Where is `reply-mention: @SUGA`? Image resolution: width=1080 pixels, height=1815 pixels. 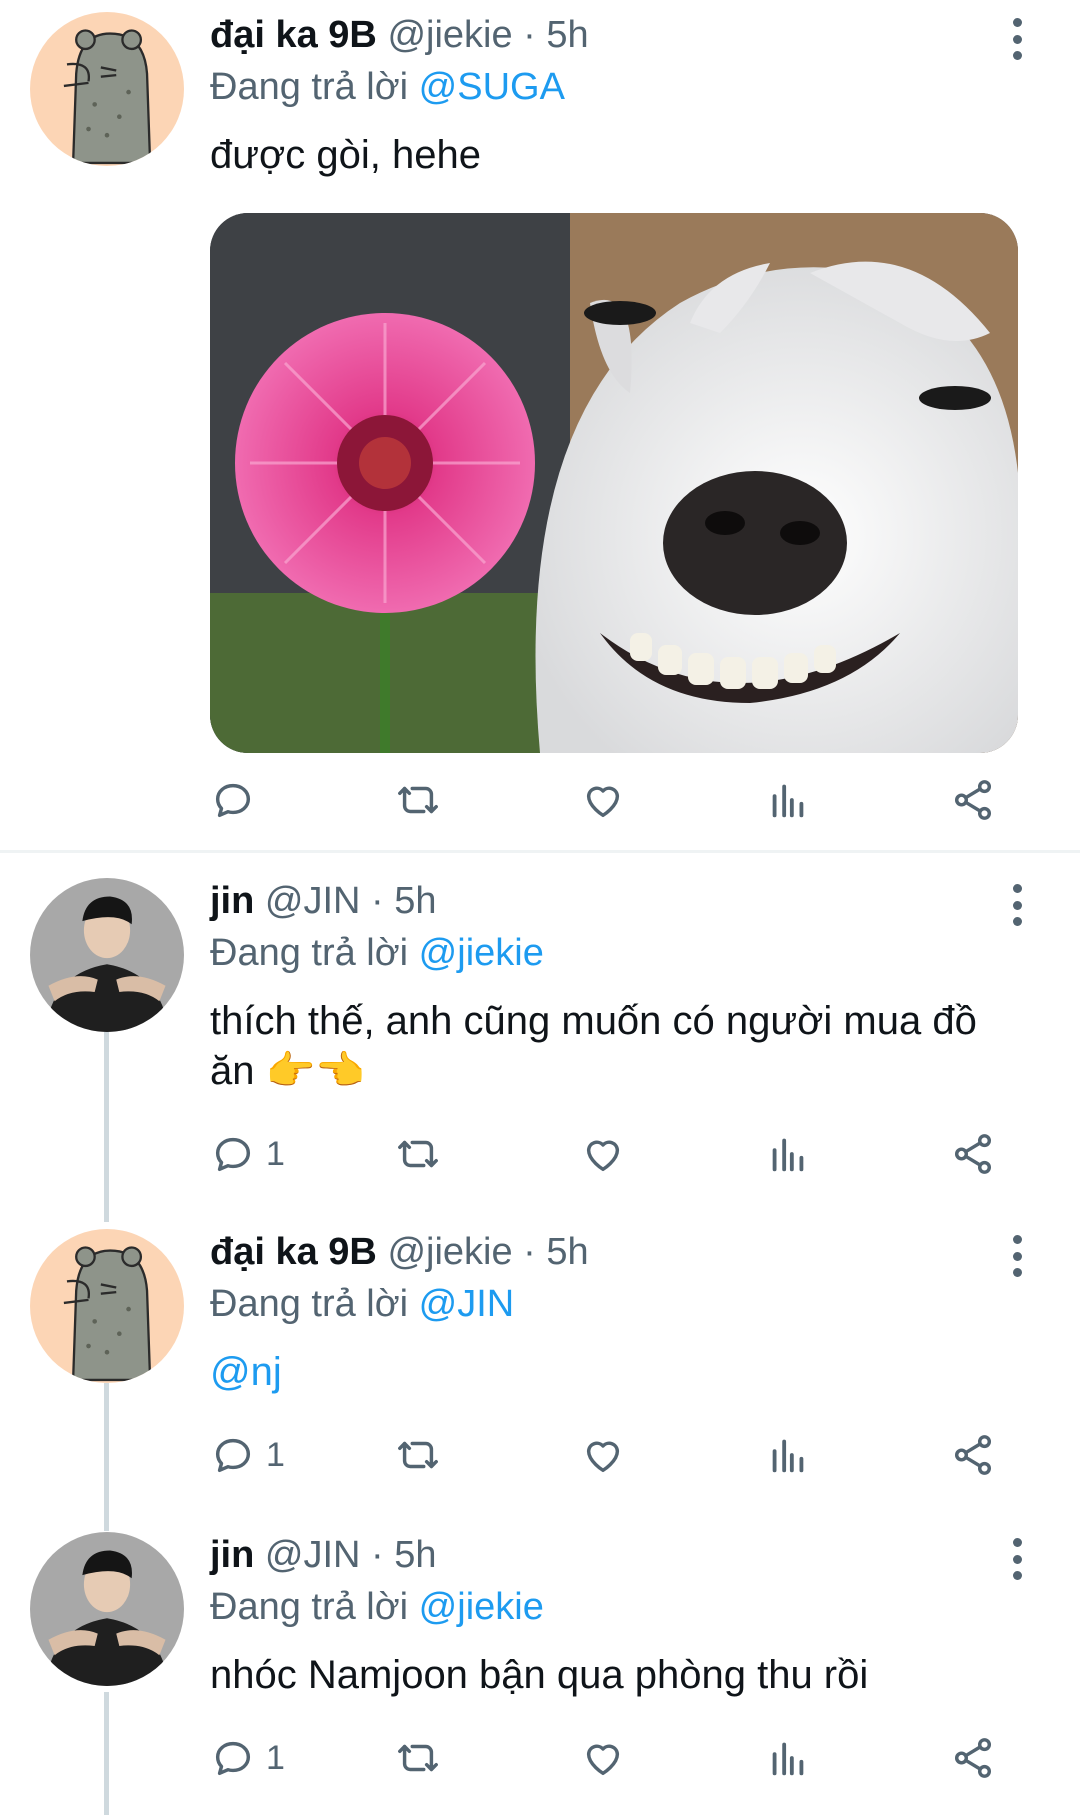 reply-mention: @SUGA is located at coordinates (492, 87).